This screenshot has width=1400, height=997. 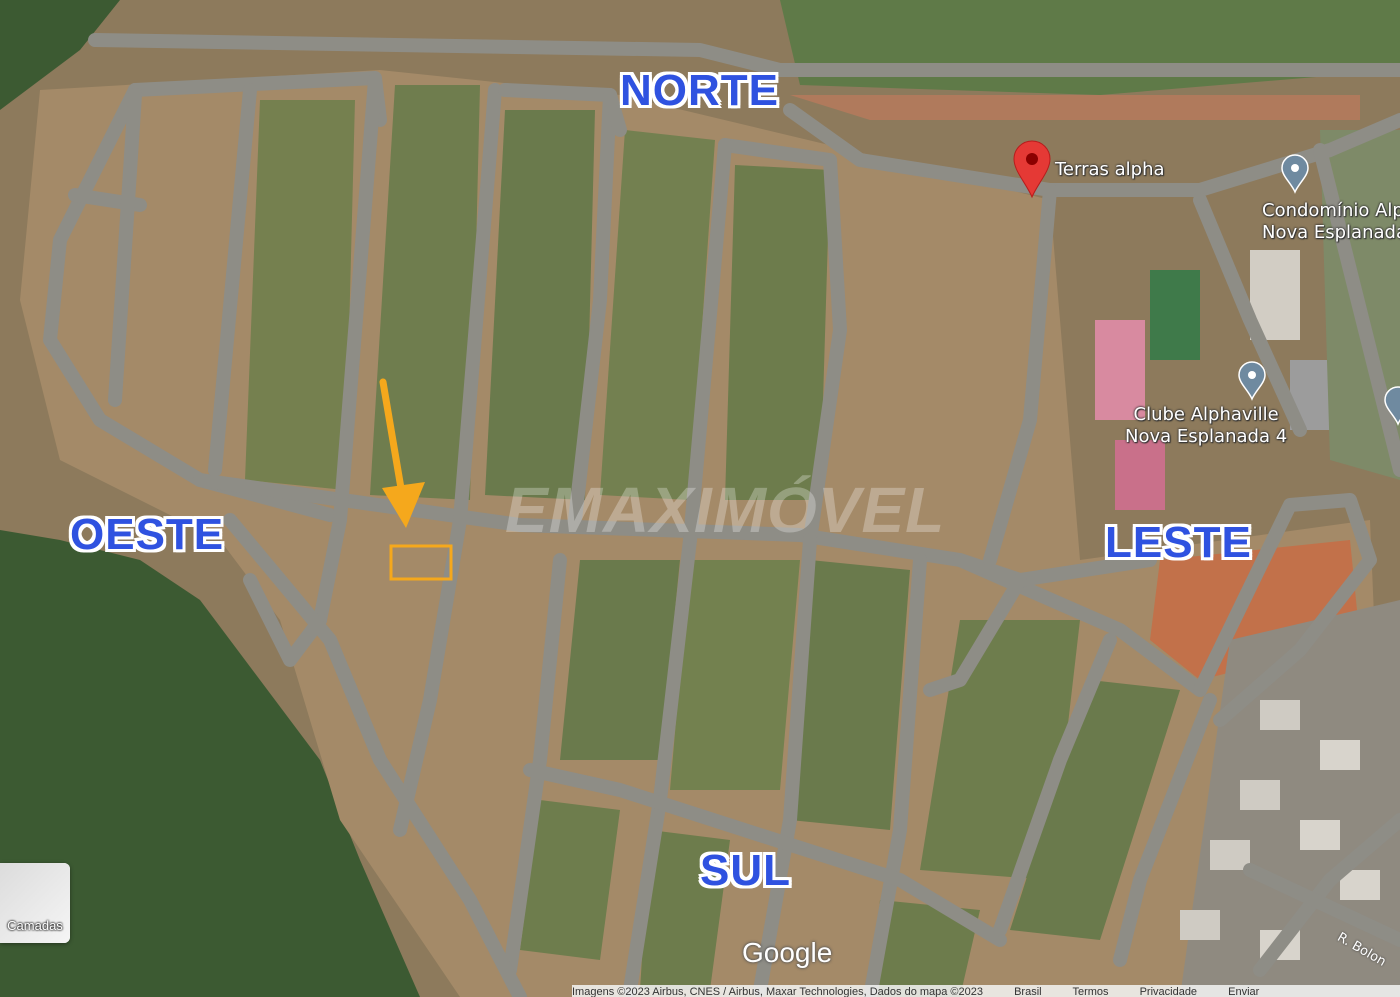 I want to click on layers-button: Camadas, so click(x=35, y=903).